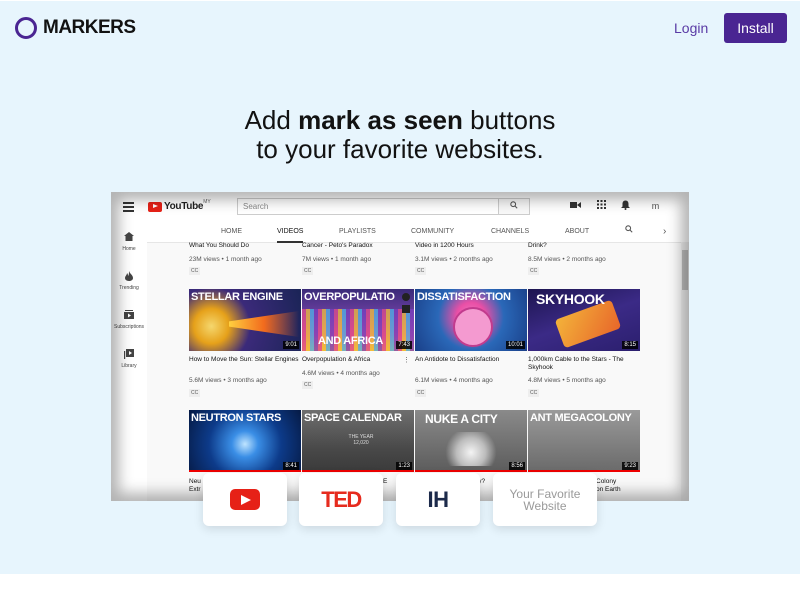 This screenshot has height=600, width=800. Describe the element at coordinates (575, 206) in the screenshot. I see `video-camera-icon` at that location.